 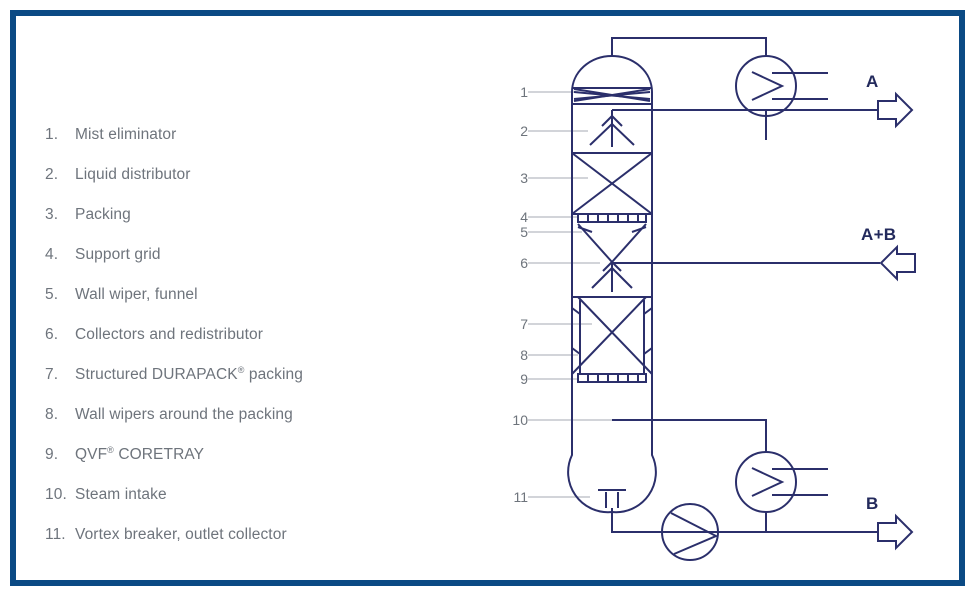 What do you see at coordinates (52, 374) in the screenshot?
I see `list-item-number: 7.` at bounding box center [52, 374].